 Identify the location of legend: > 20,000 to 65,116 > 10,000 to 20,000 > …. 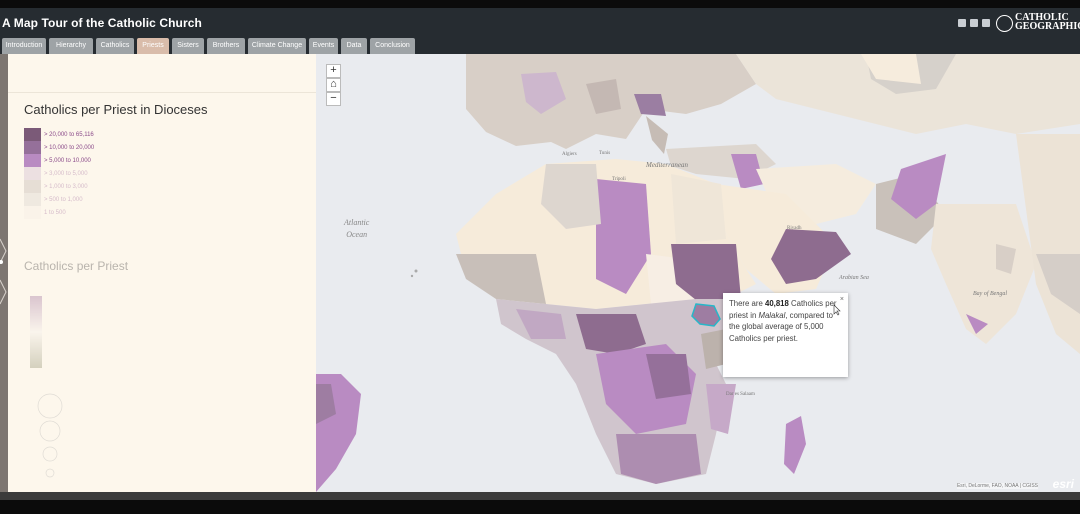
(59, 173).